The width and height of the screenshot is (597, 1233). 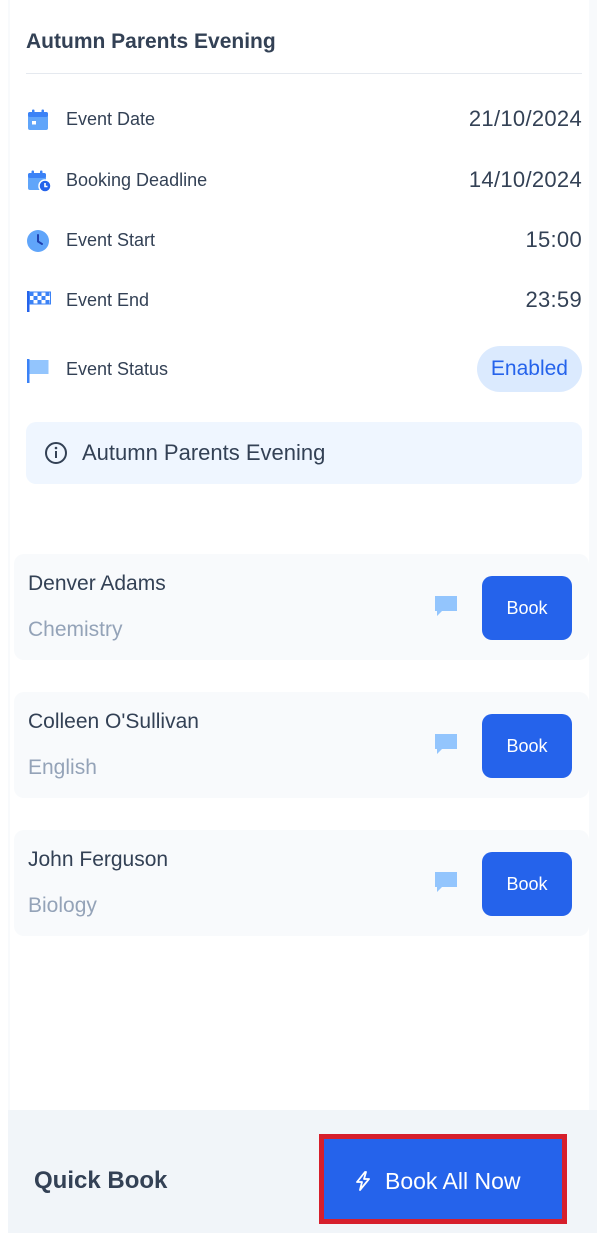 What do you see at coordinates (302, 1171) in the screenshot?
I see `quick-book-bar: Quick Book Book All Now` at bounding box center [302, 1171].